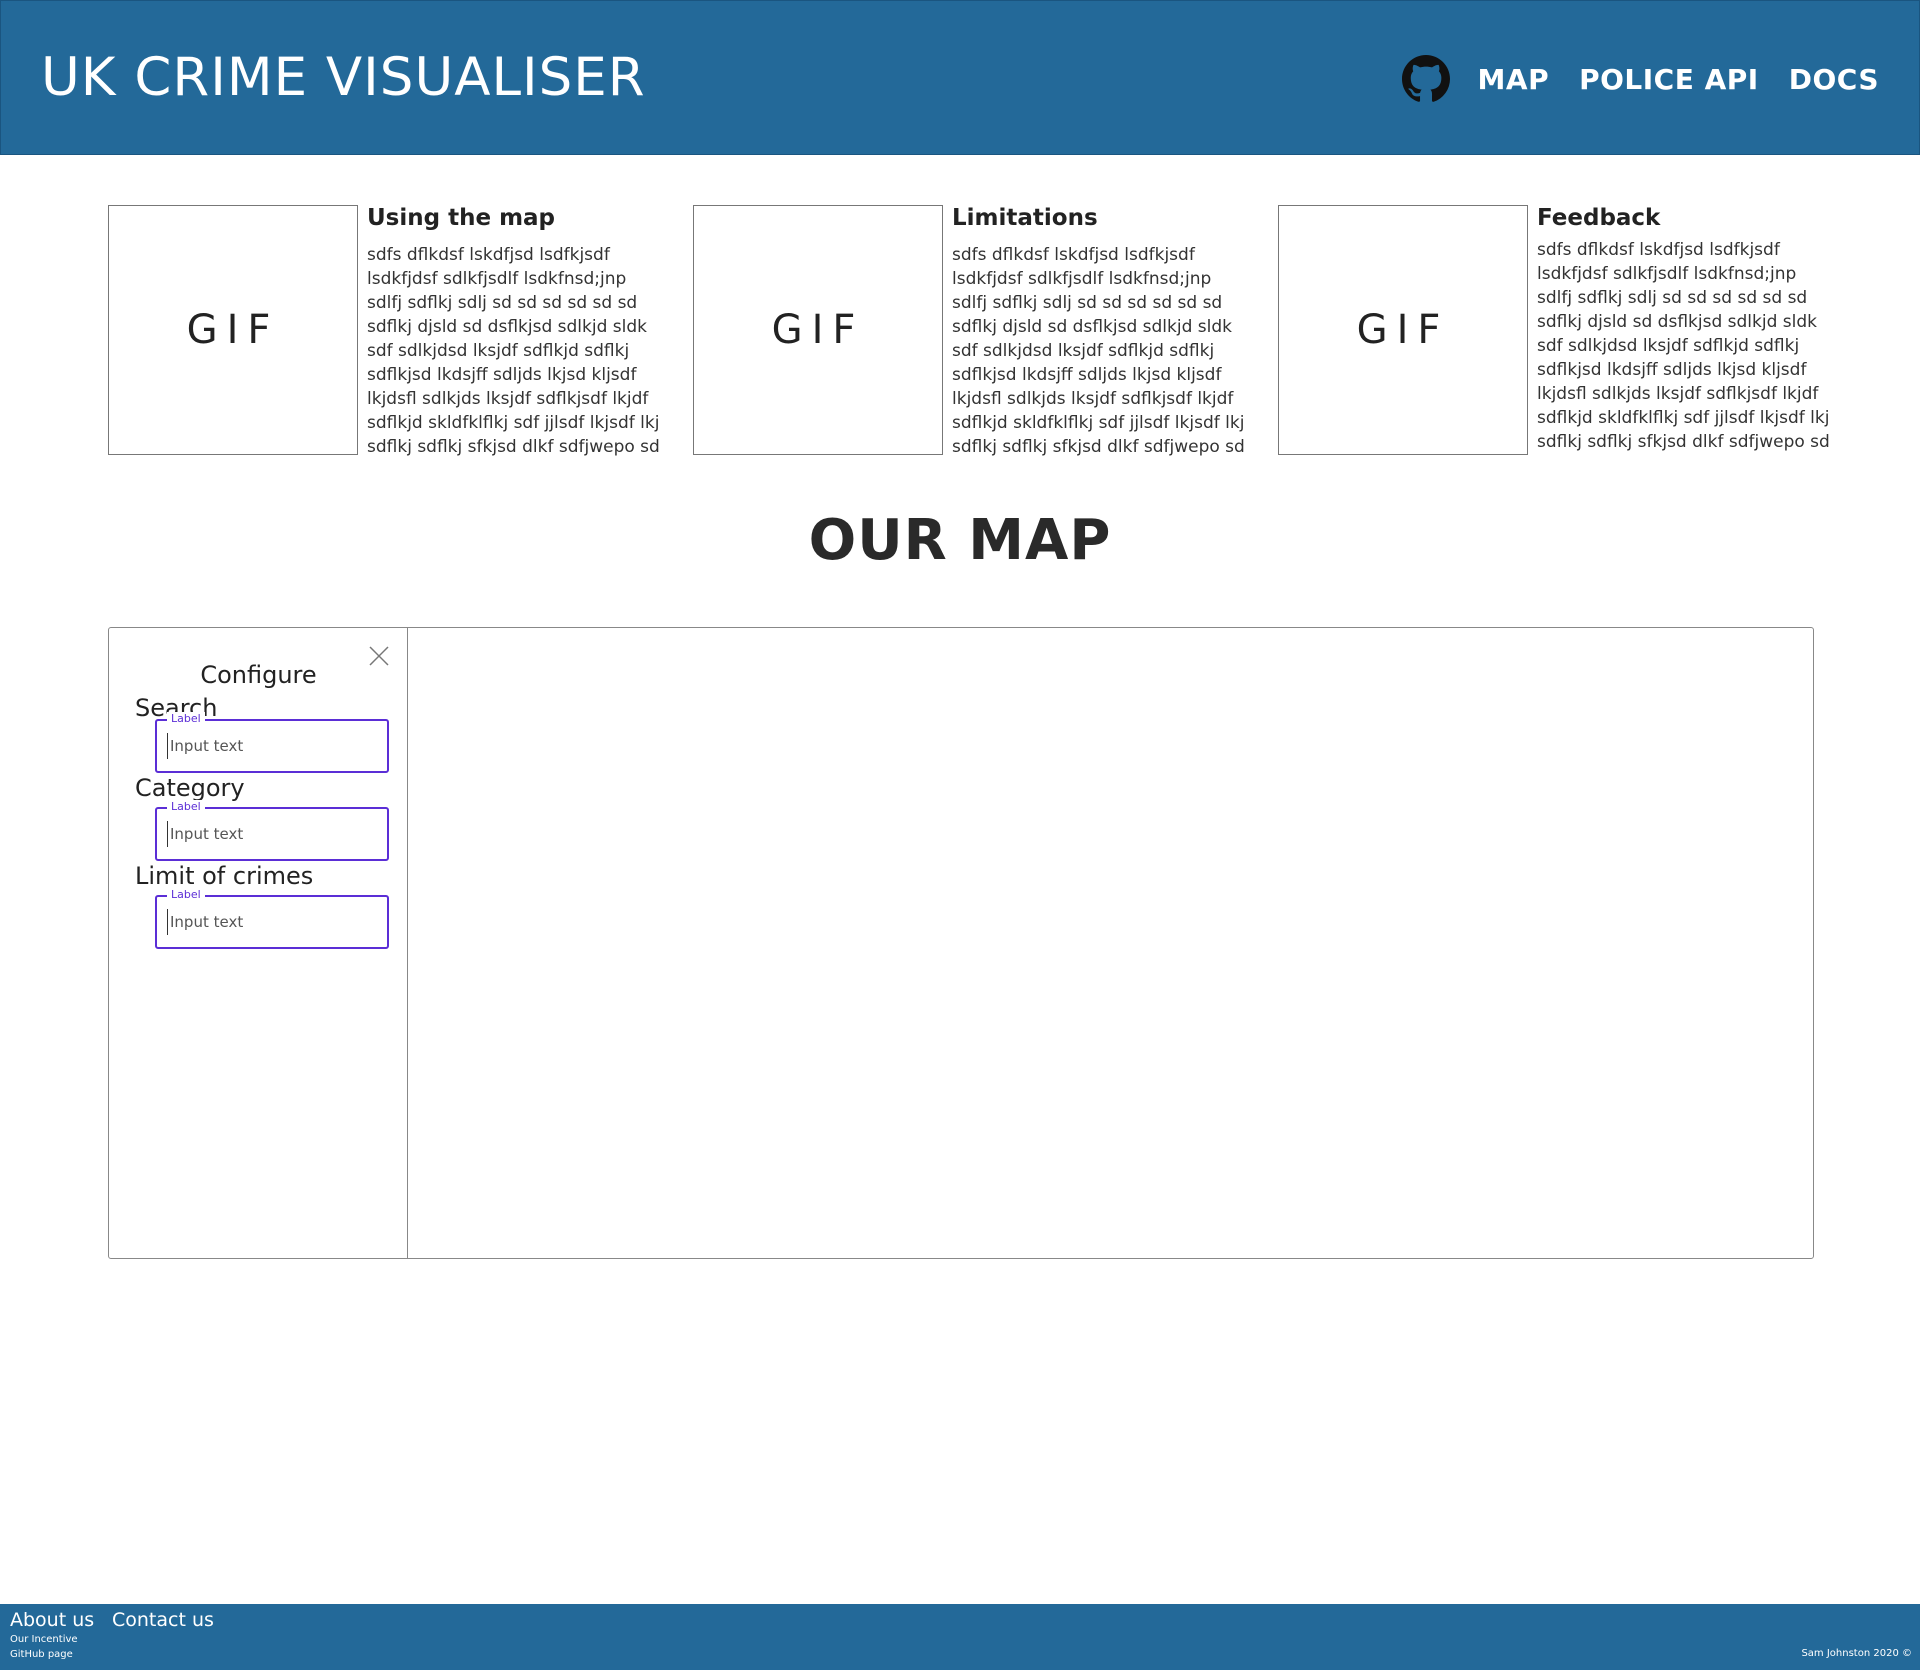  Describe the element at coordinates (1834, 79) in the screenshot. I see `nav-docs-link: DOCS` at that location.